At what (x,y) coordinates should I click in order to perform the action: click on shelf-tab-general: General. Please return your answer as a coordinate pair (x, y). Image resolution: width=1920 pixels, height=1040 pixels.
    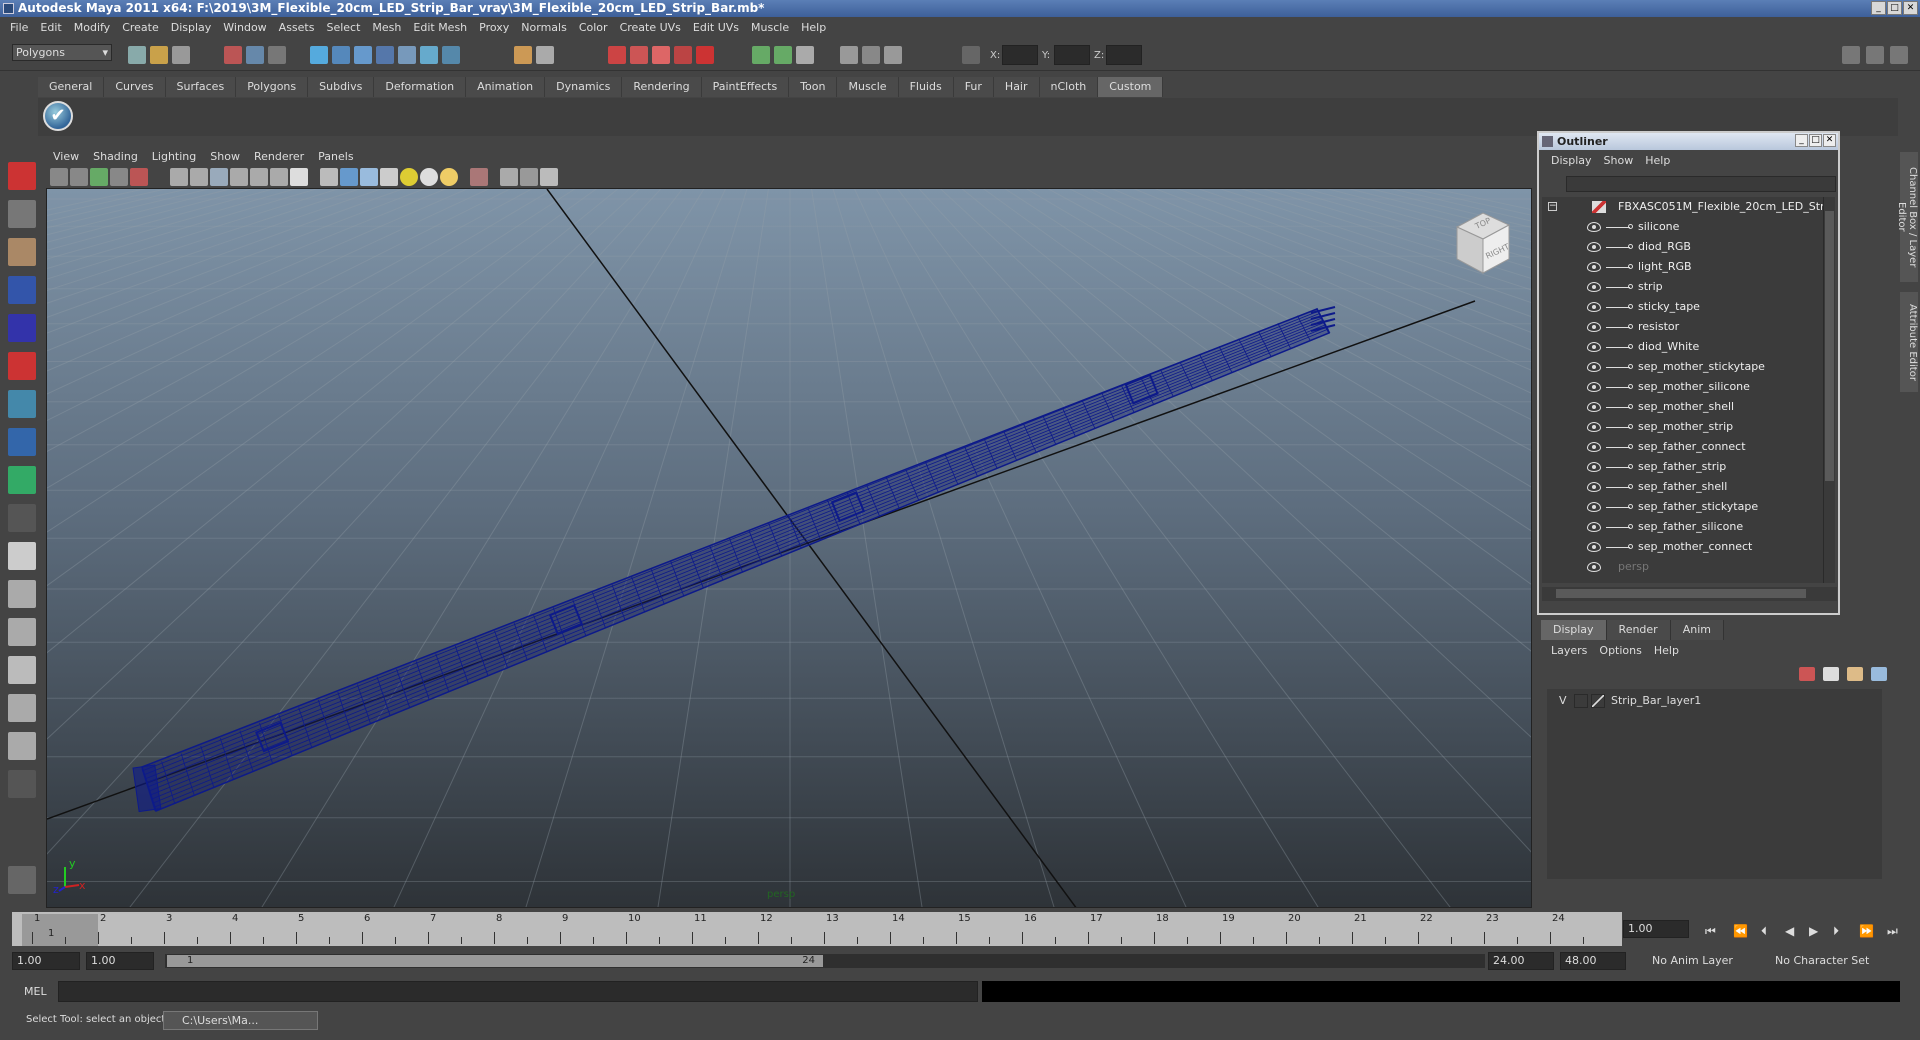
    Looking at the image, I should click on (71, 87).